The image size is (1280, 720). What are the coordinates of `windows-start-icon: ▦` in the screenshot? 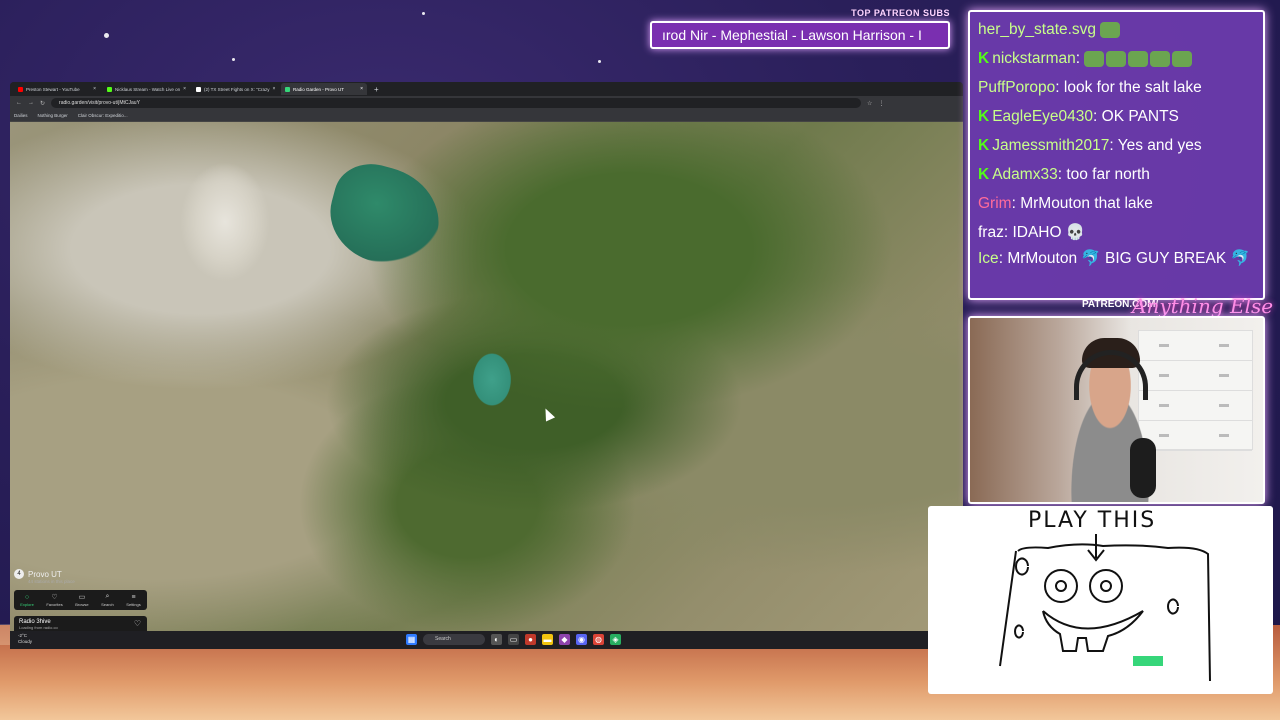 It's located at (411, 639).